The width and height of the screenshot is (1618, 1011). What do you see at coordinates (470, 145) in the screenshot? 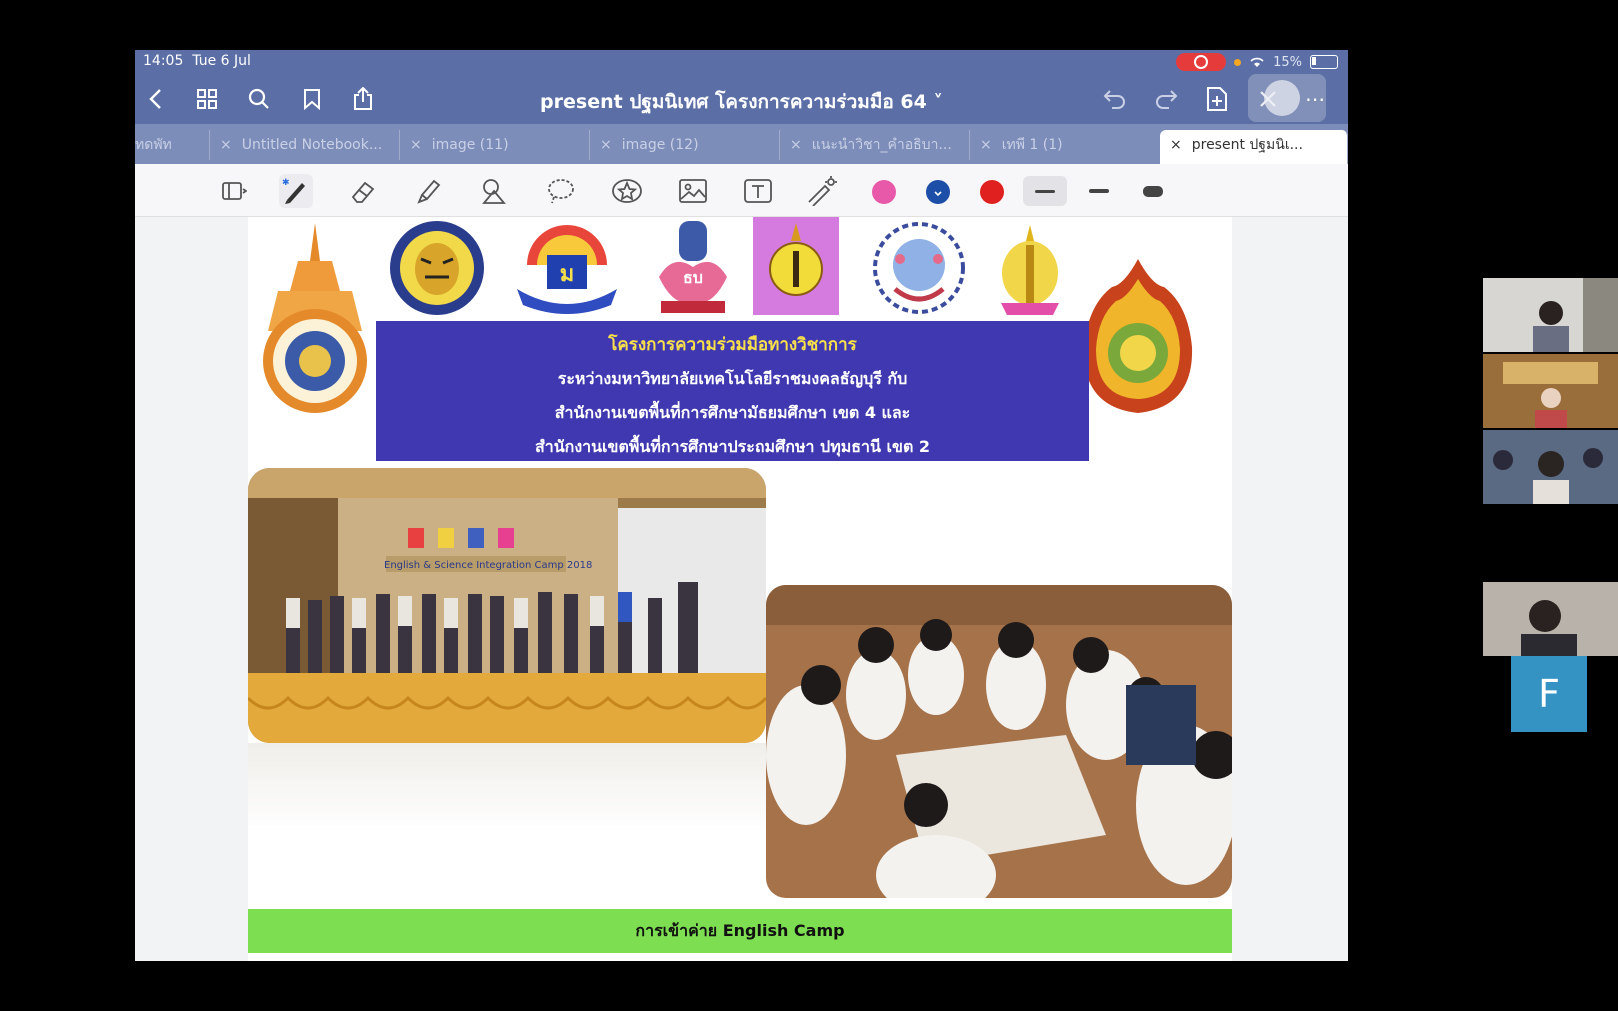
I see `tab-label: image (11)` at bounding box center [470, 145].